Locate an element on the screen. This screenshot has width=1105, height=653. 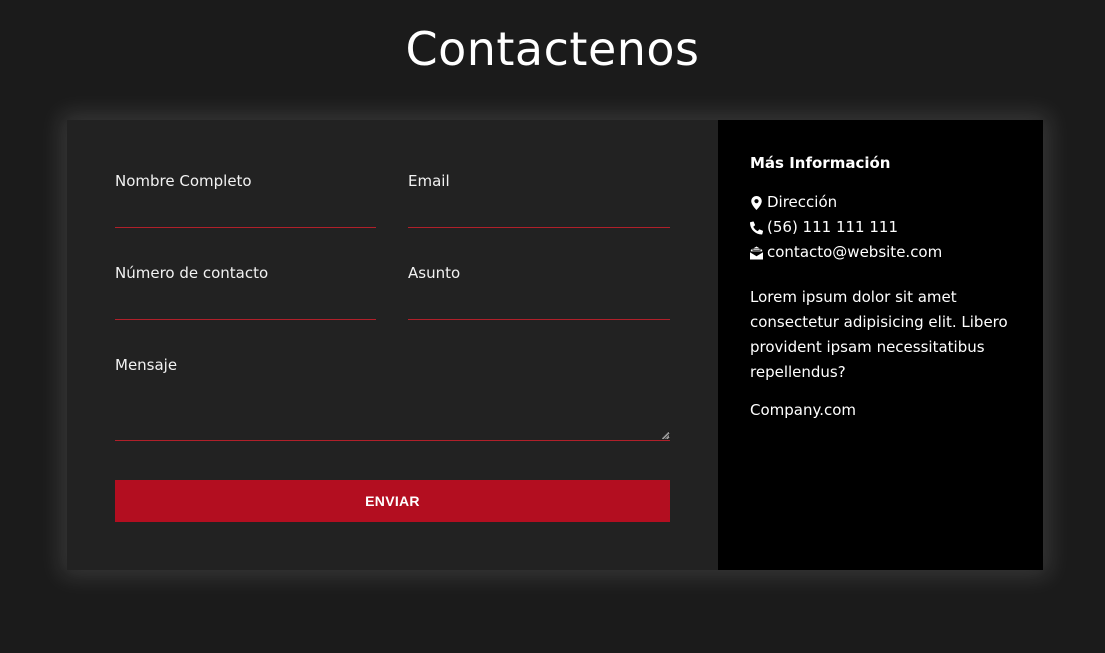
address-text: Dirección is located at coordinates (802, 202).